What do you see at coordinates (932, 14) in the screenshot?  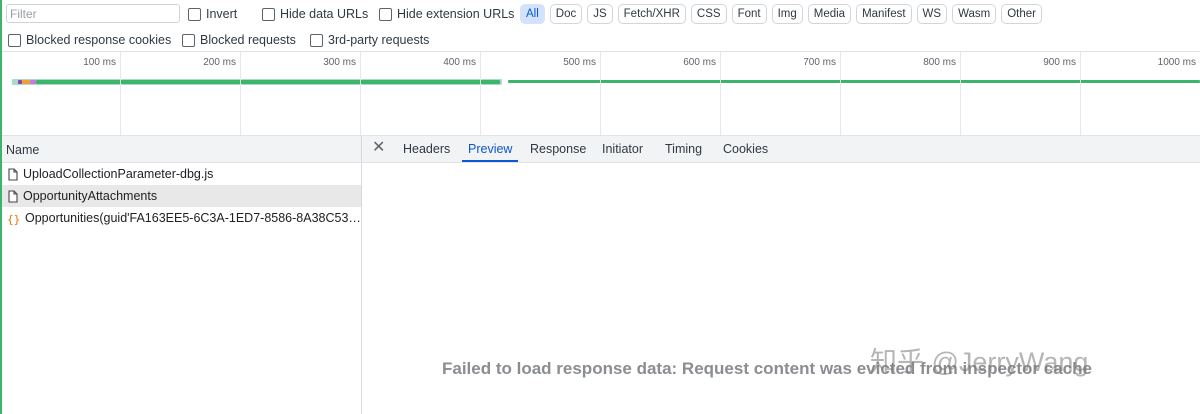 I see `type-filter-ws: WS` at bounding box center [932, 14].